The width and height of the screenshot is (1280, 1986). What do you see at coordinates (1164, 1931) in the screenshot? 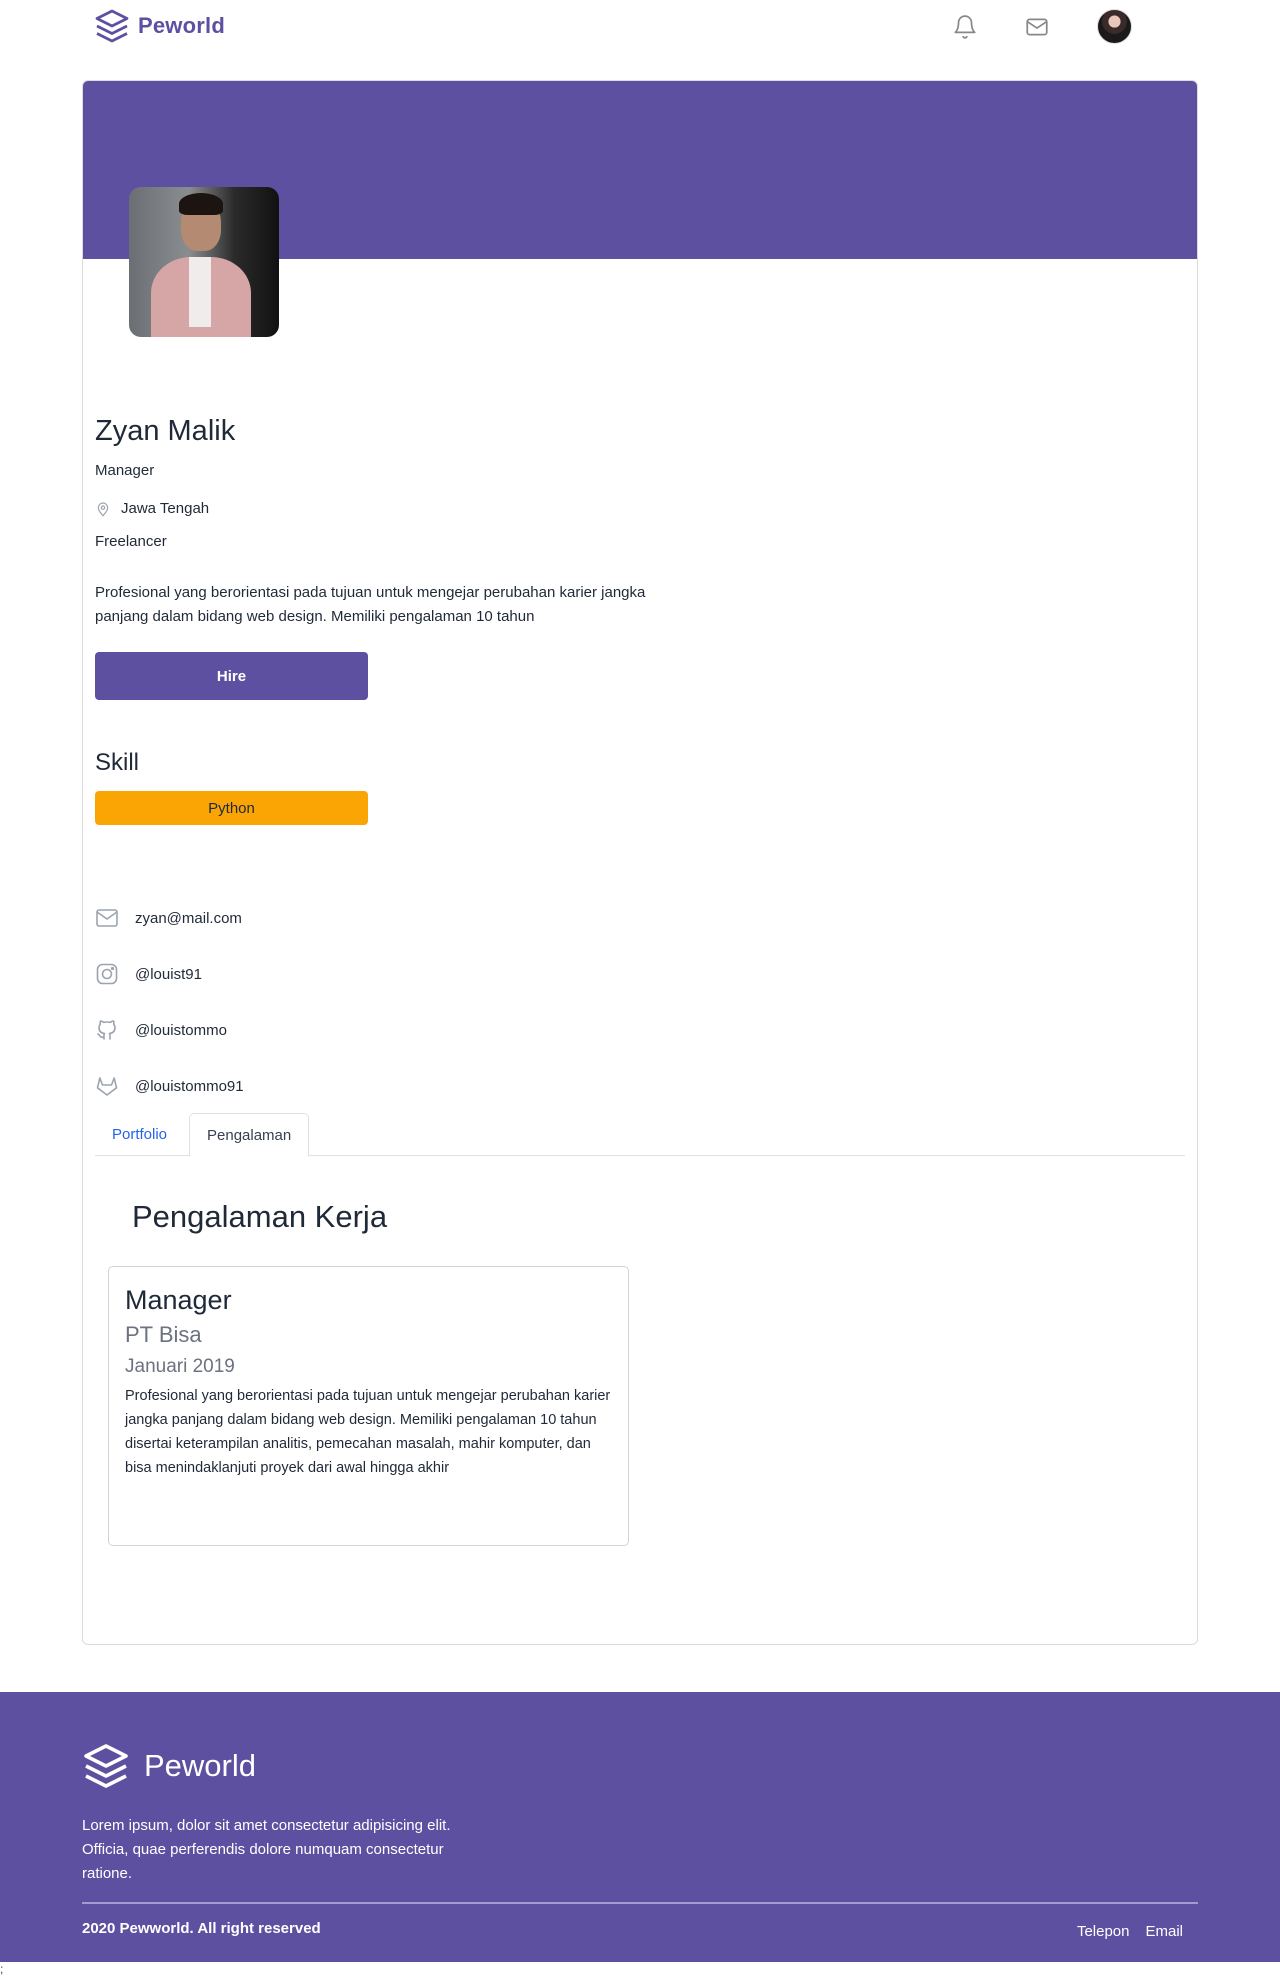
I see `footer-link-email: Email` at bounding box center [1164, 1931].